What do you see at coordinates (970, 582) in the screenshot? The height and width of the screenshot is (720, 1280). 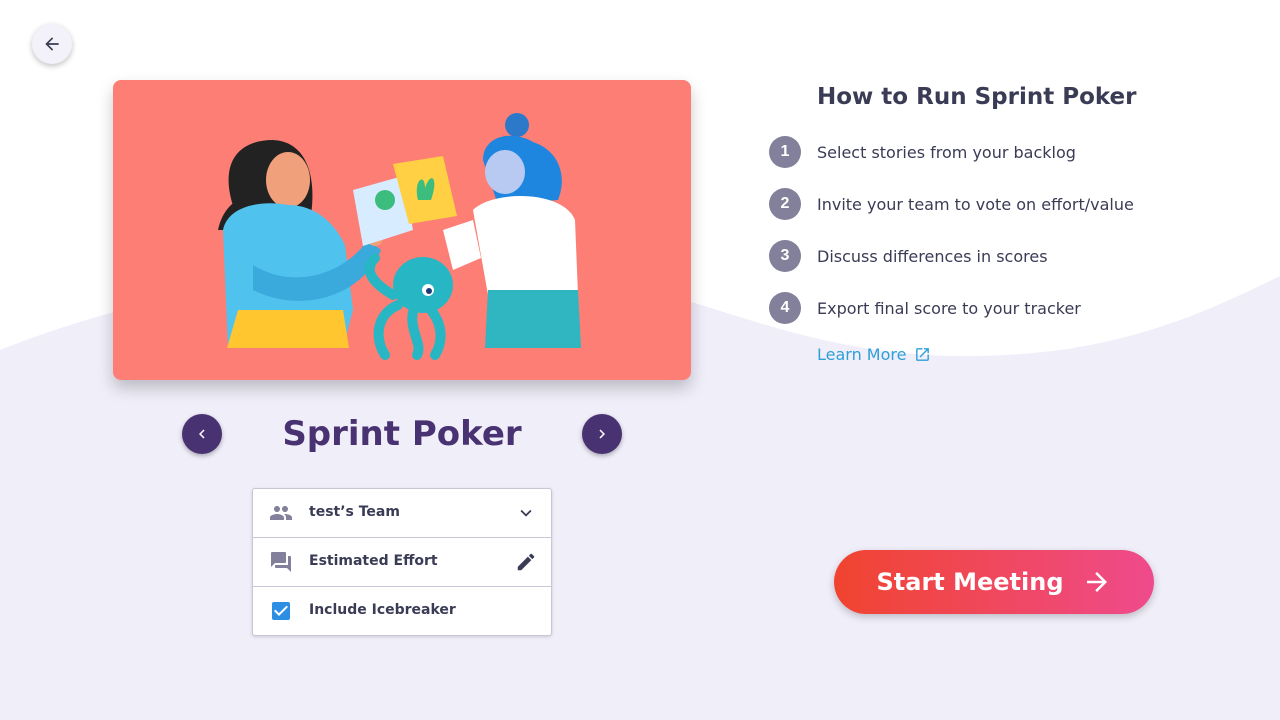 I see `start-meeting-label: Start Meeting` at bounding box center [970, 582].